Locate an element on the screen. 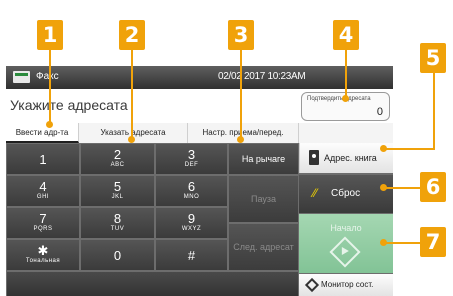  status-monitor-label: Монитор сост. is located at coordinates (347, 284).